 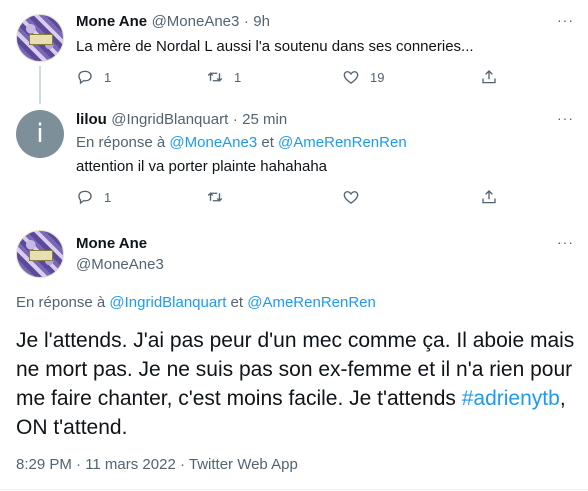 What do you see at coordinates (91, 119) in the screenshot?
I see `tweet2-name: lilou` at bounding box center [91, 119].